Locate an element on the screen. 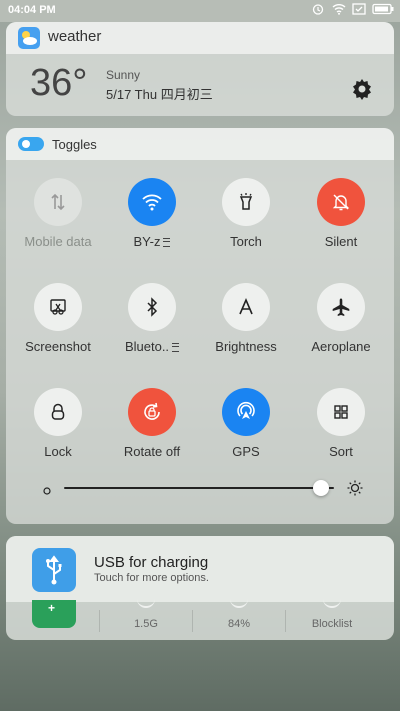 The width and height of the screenshot is (400, 711). tile-sort: Sort is located at coordinates (341, 433).